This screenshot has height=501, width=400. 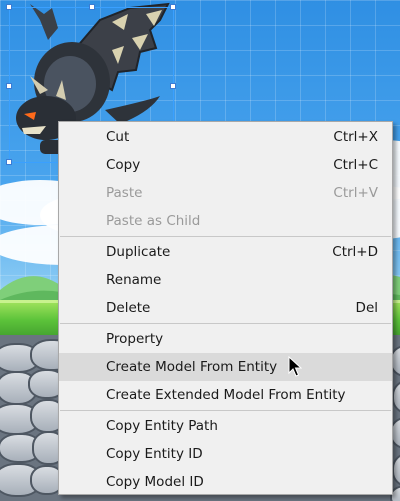 I want to click on menu-item-label: Paste as Child, so click(x=153, y=221).